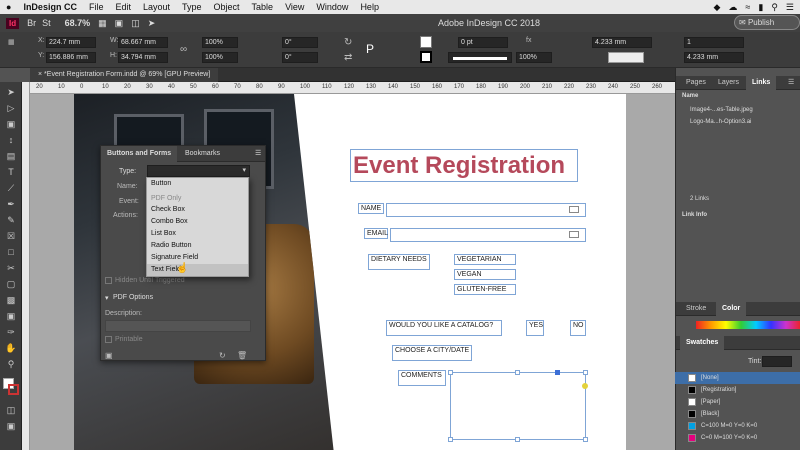 The height and width of the screenshot is (450, 800). Describe the element at coordinates (227, 7) in the screenshot. I see `menu-object: Object` at that location.